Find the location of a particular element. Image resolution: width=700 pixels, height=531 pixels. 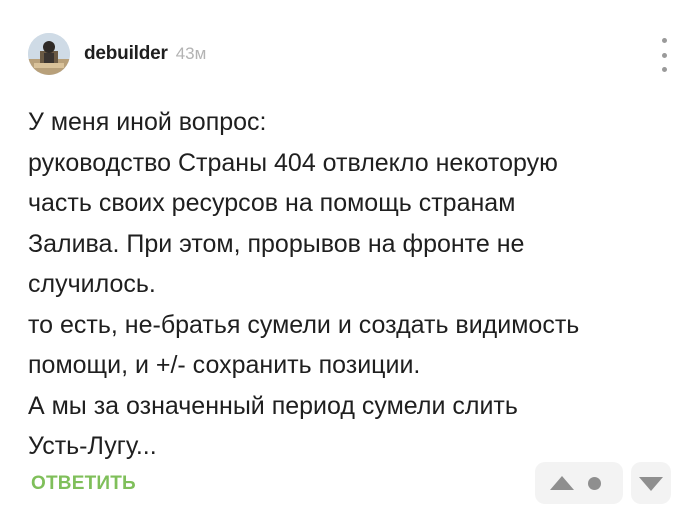

avatar-image is located at coordinates (49, 54).